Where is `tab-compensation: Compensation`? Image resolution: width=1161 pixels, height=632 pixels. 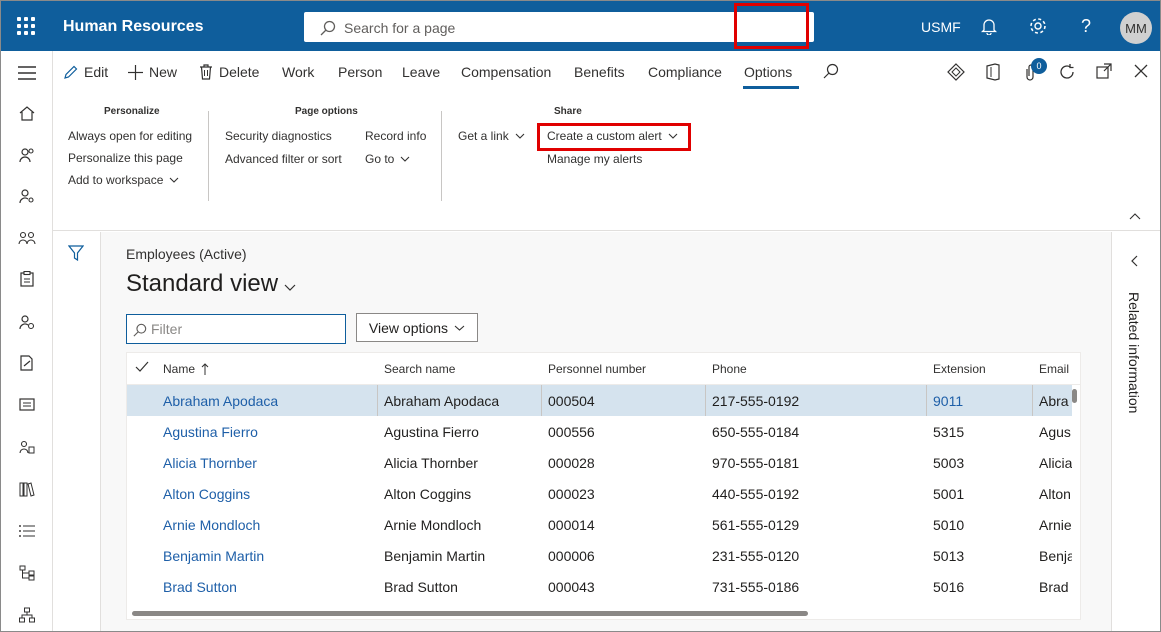
tab-compensation: Compensation is located at coordinates (506, 72).